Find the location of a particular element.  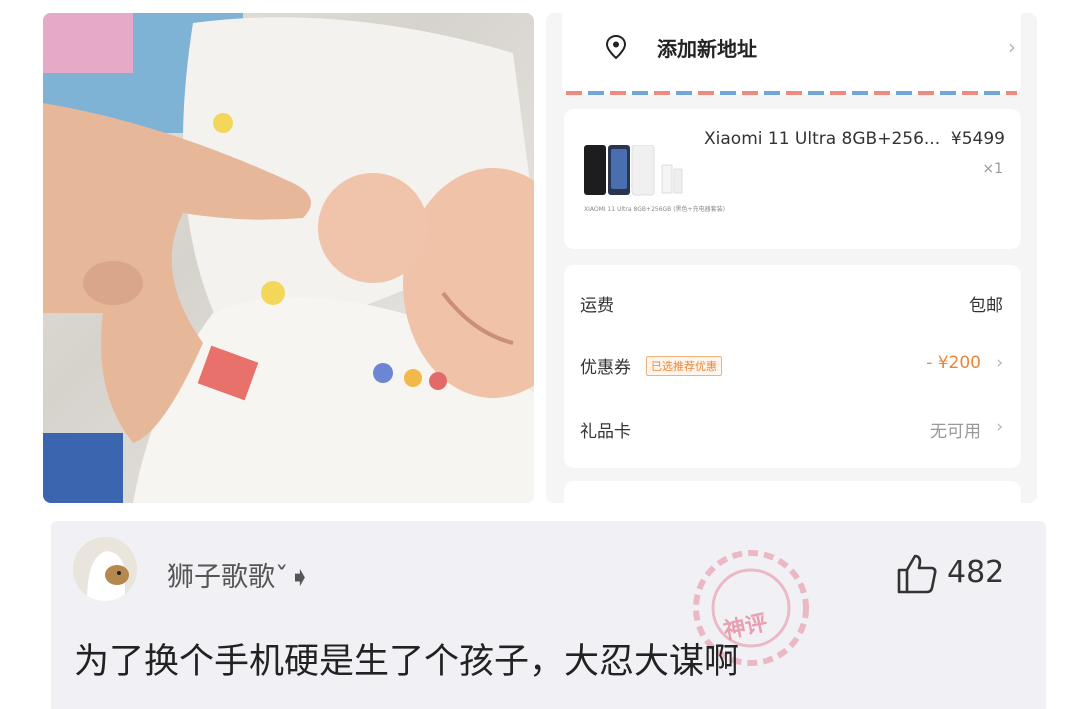

phone-thumbnail-icon is located at coordinates (633, 170).